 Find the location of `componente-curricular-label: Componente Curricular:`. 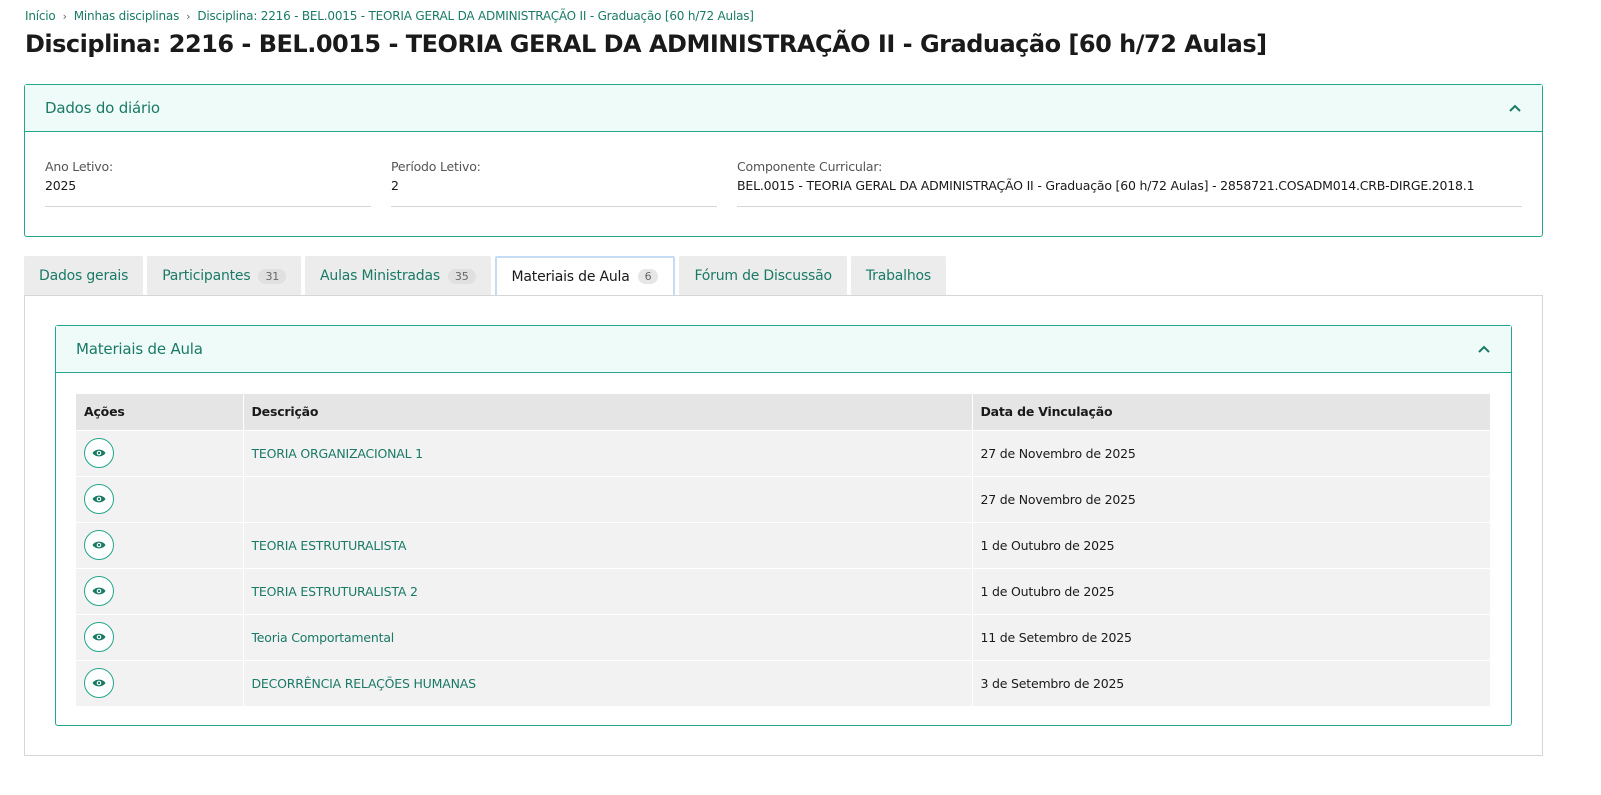

componente-curricular-label: Componente Curricular: is located at coordinates (810, 166).